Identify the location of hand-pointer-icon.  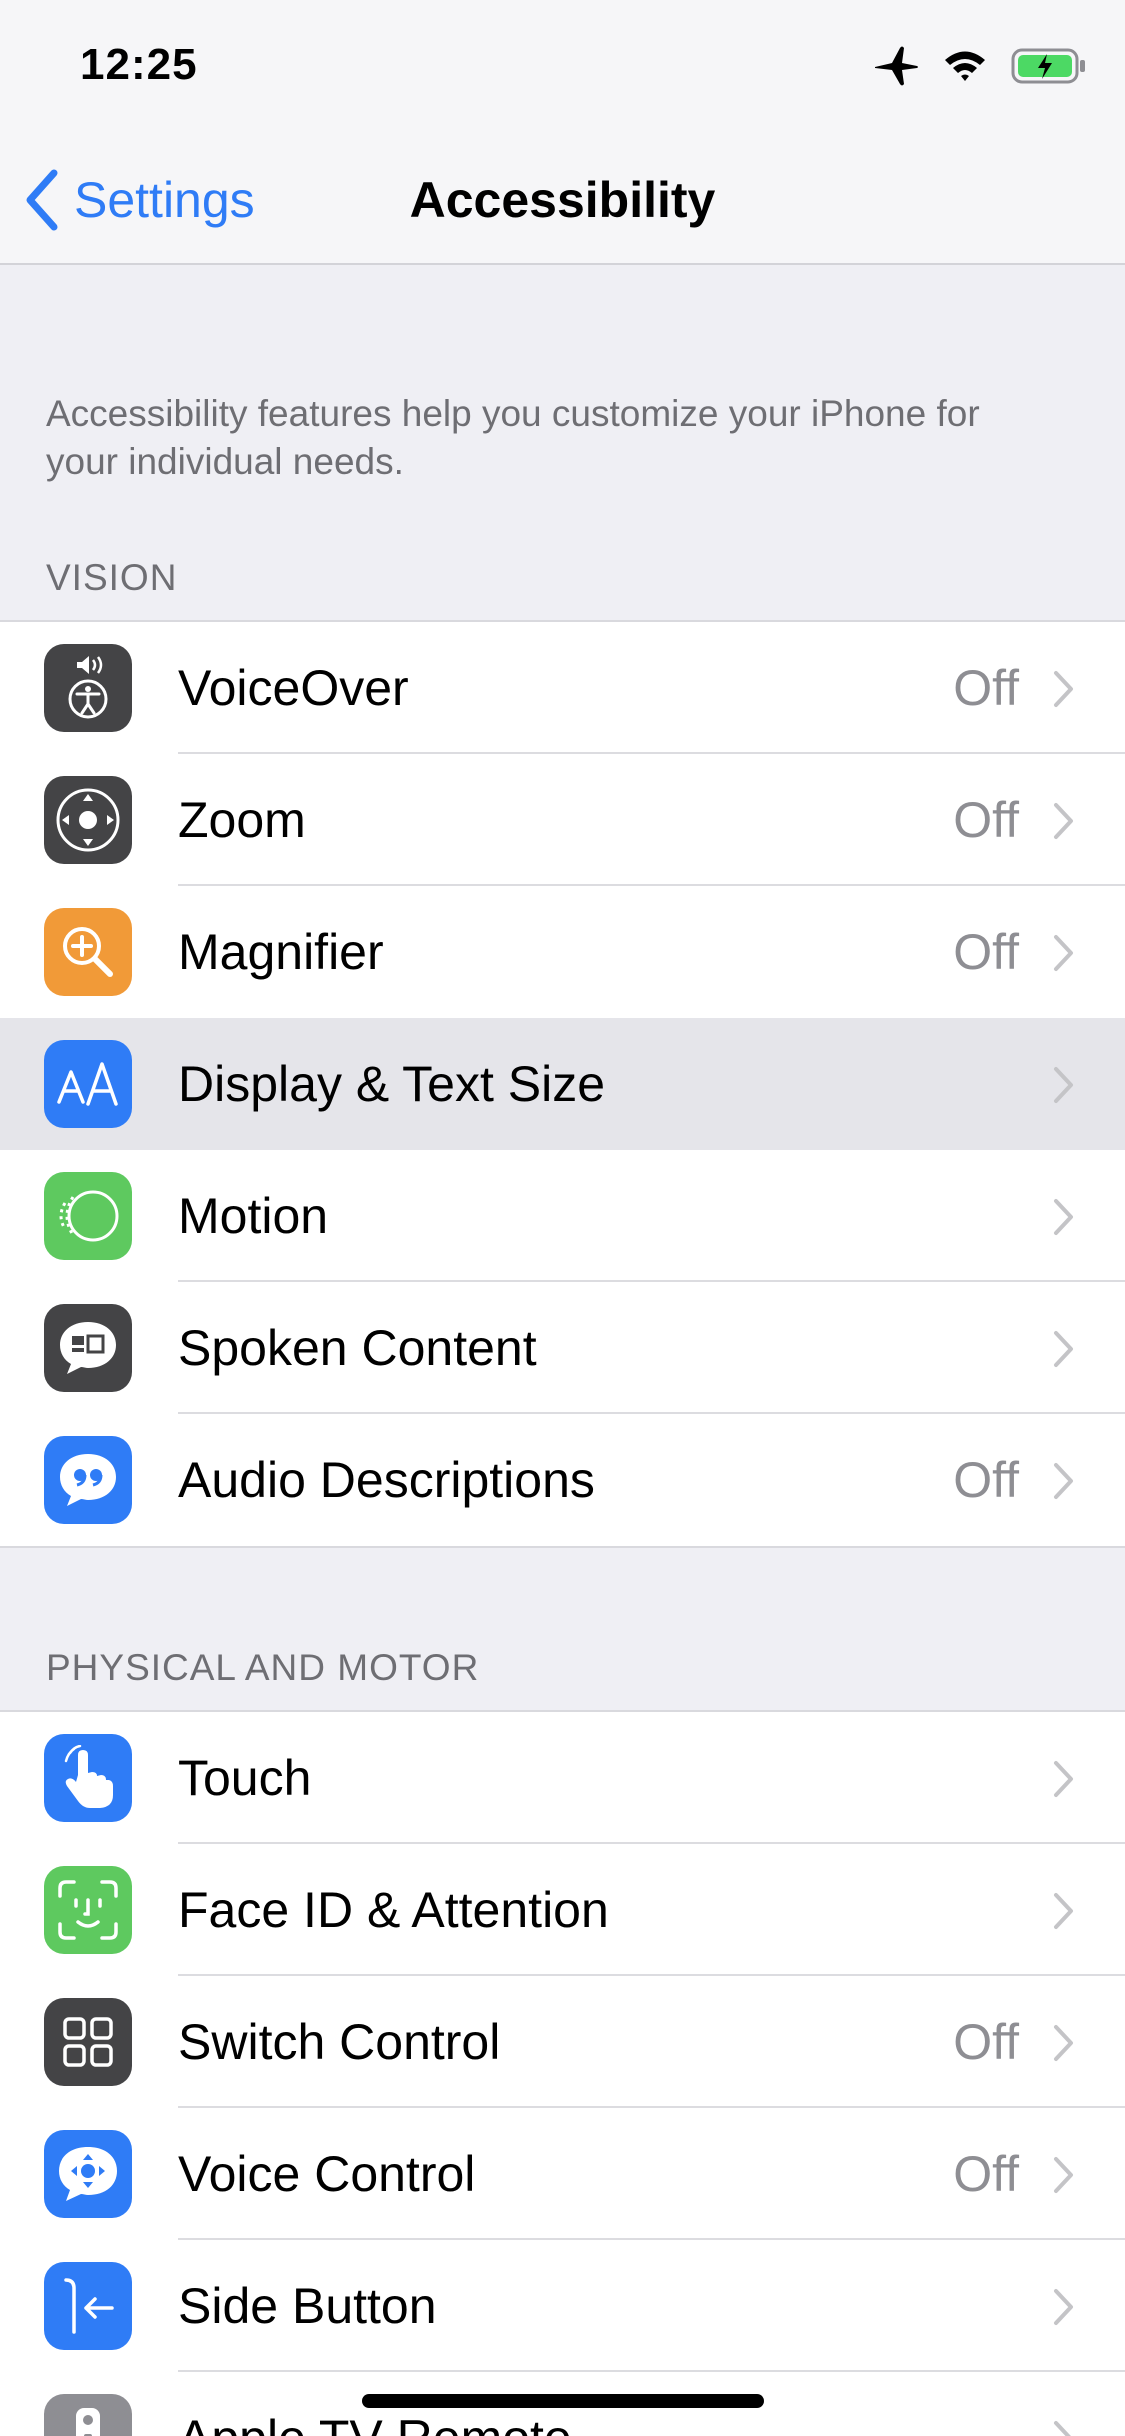
(88, 1778).